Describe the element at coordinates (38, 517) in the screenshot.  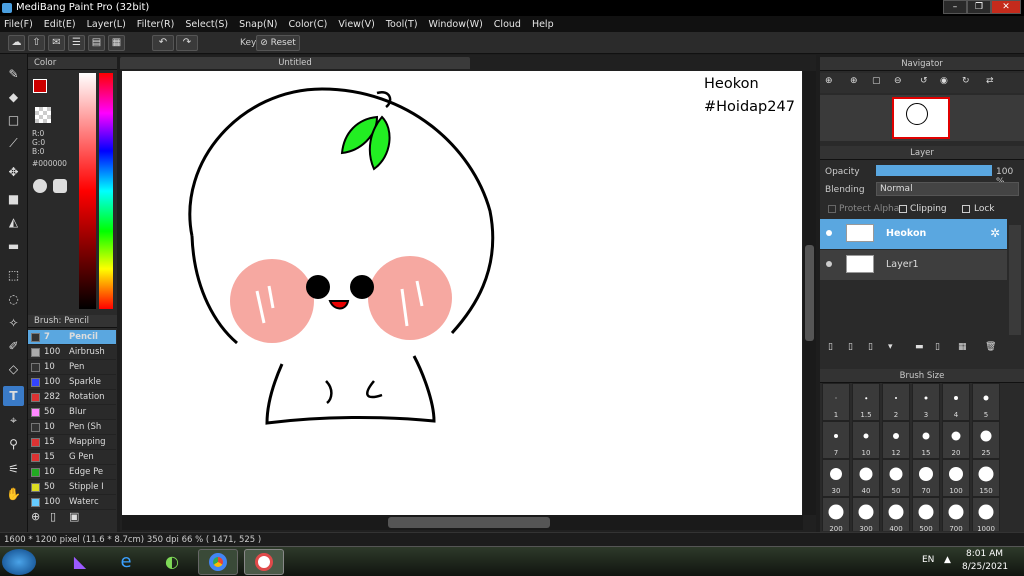
I see `add-brush-icon: ⊕` at that location.